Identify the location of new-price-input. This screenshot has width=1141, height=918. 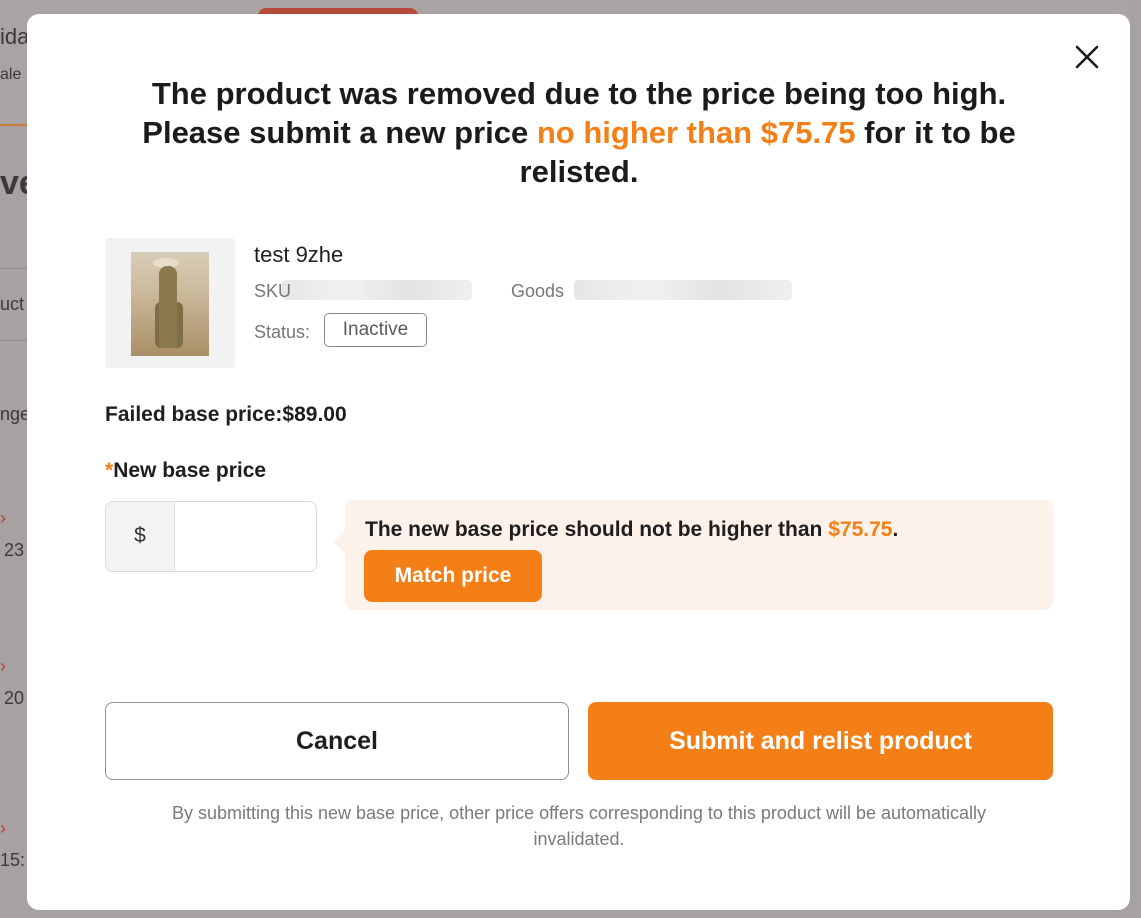
(245, 536).